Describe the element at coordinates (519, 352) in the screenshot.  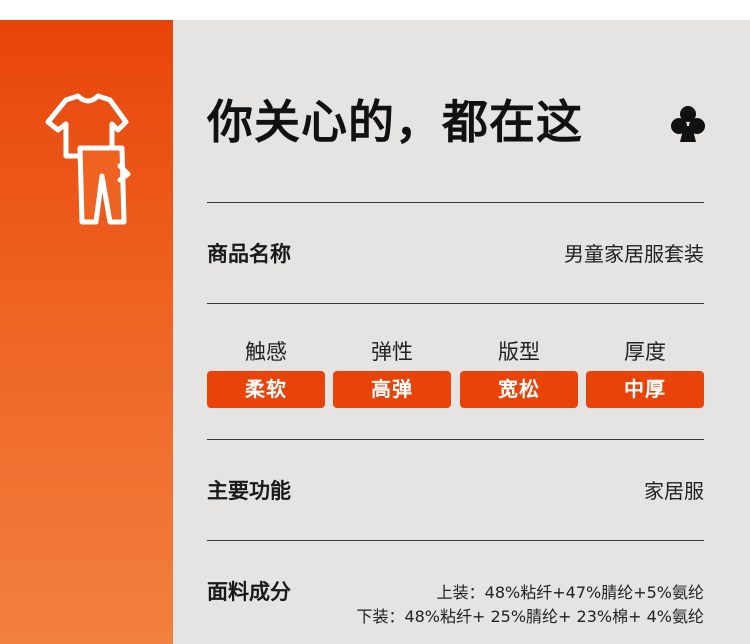
I see `attribute-label: 版型` at that location.